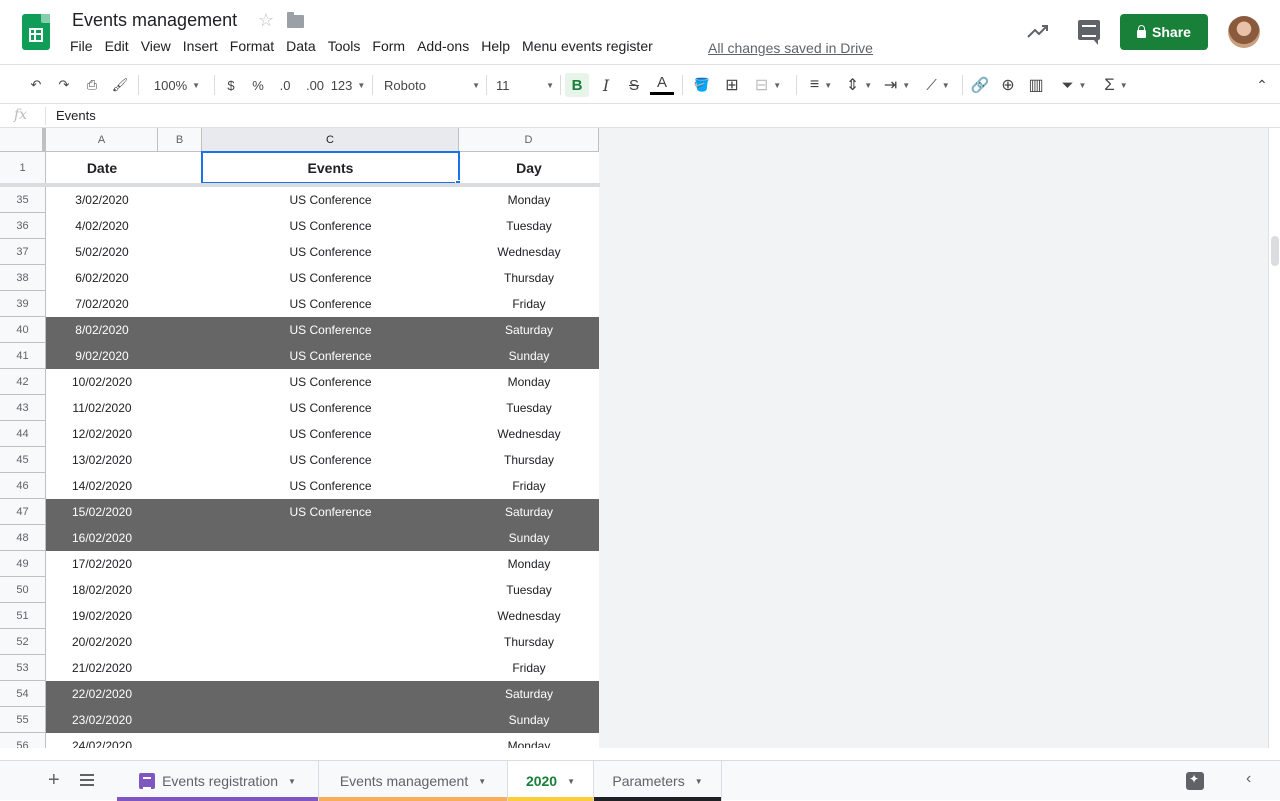 The height and width of the screenshot is (801, 1280). I want to click on row-header: 51, so click(23, 616).